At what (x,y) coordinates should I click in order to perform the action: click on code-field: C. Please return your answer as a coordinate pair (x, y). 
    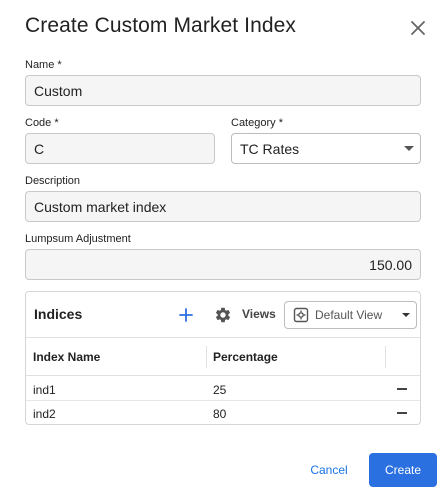
    Looking at the image, I should click on (120, 148).